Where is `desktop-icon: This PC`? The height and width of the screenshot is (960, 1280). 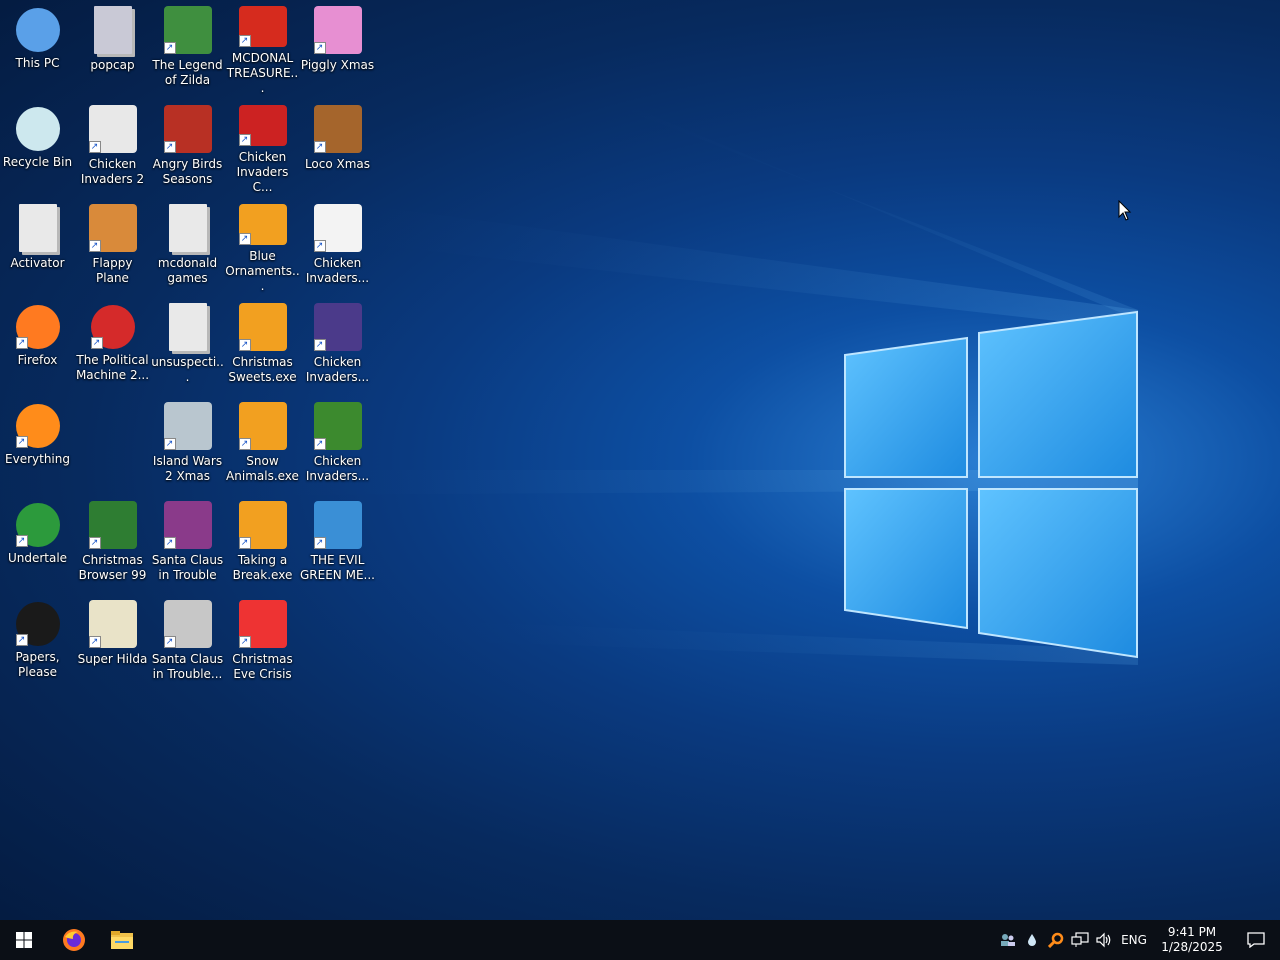 desktop-icon: This PC is located at coordinates (37, 48).